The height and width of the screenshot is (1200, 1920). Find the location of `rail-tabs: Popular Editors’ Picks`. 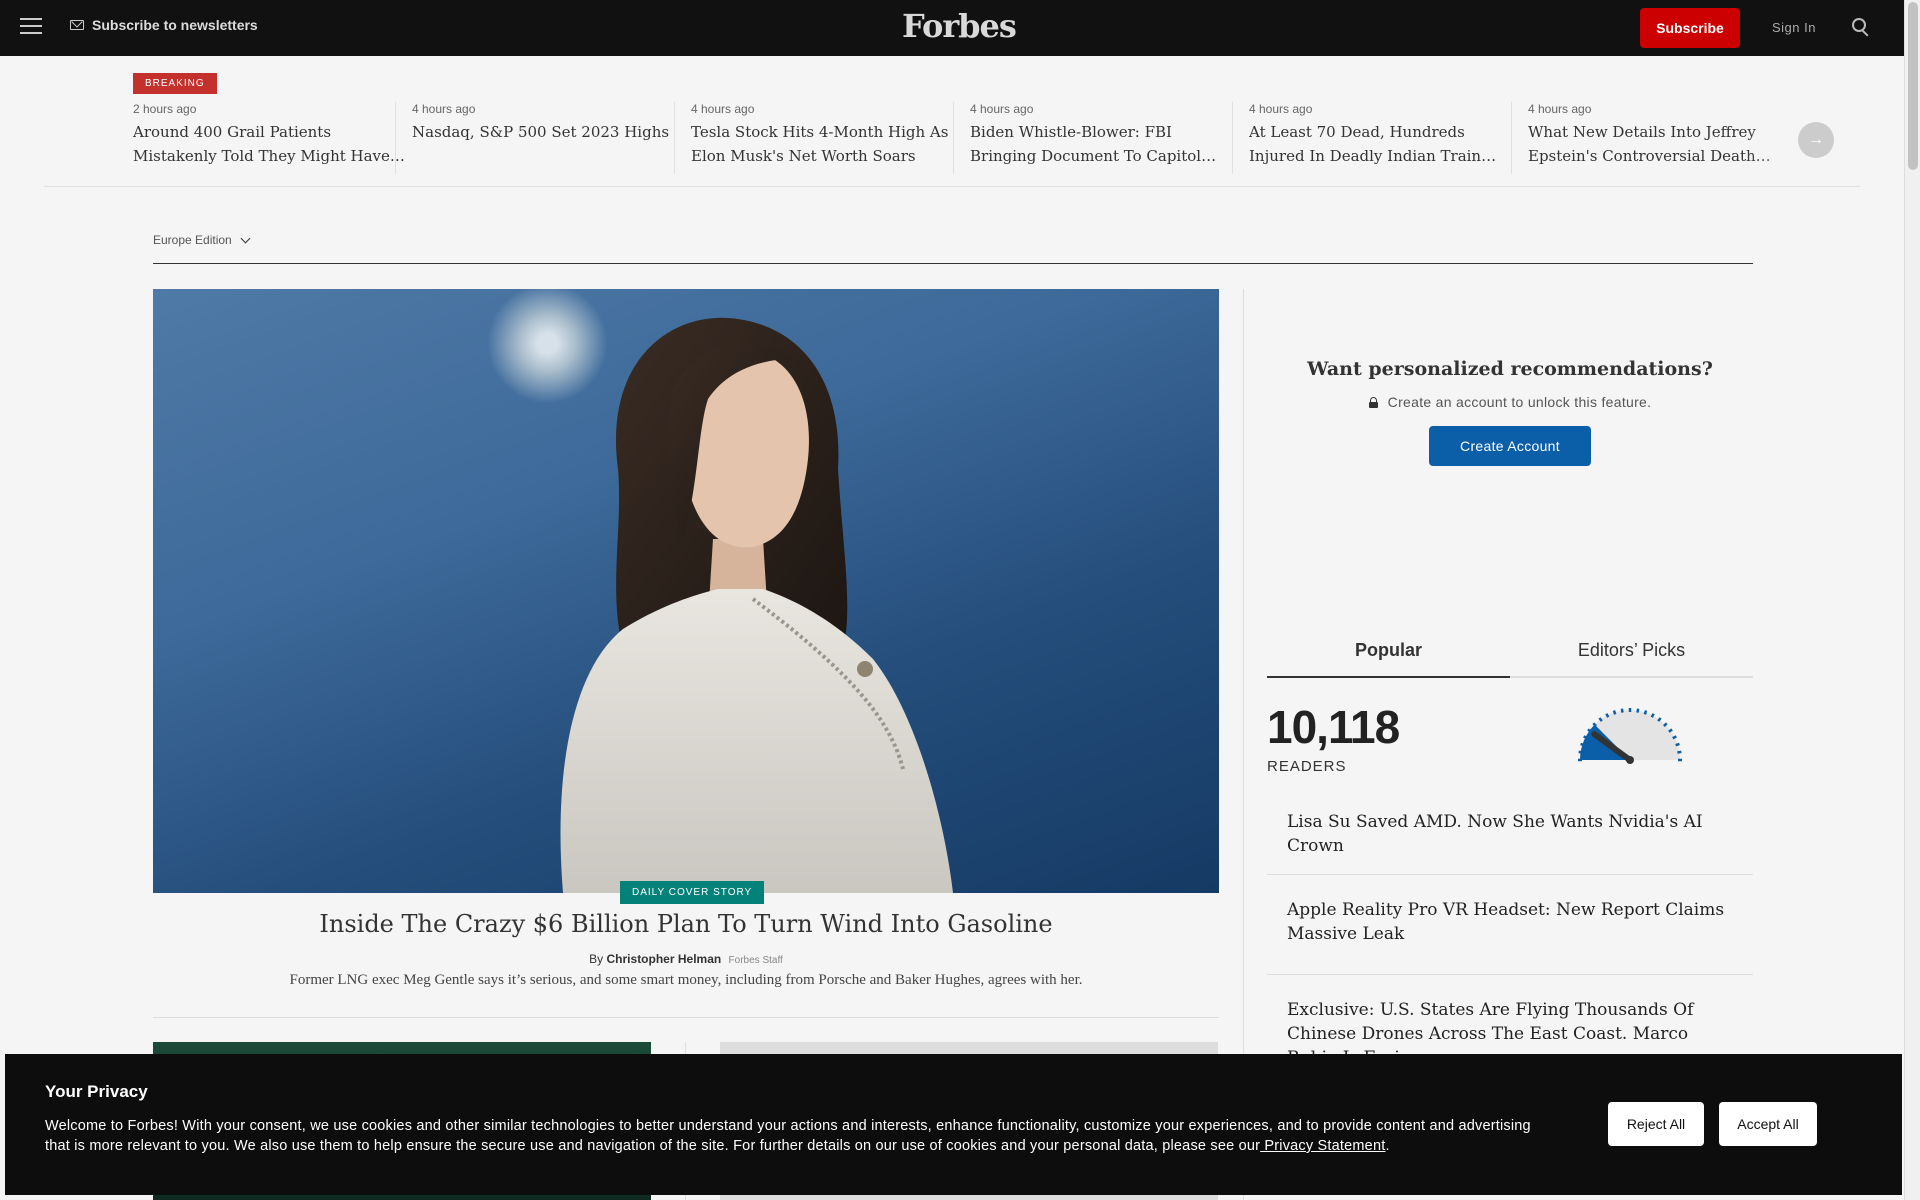

rail-tabs: Popular Editors’ Picks is located at coordinates (1510, 659).